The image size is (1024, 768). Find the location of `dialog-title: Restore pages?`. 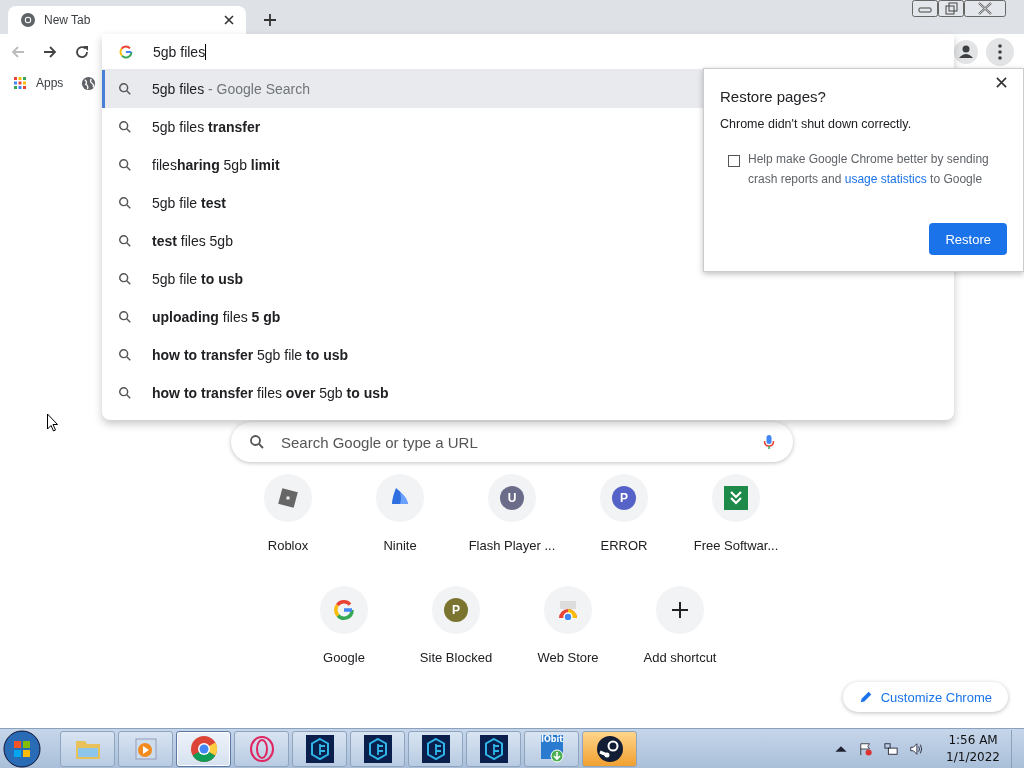

dialog-title: Restore pages? is located at coordinates (773, 96).